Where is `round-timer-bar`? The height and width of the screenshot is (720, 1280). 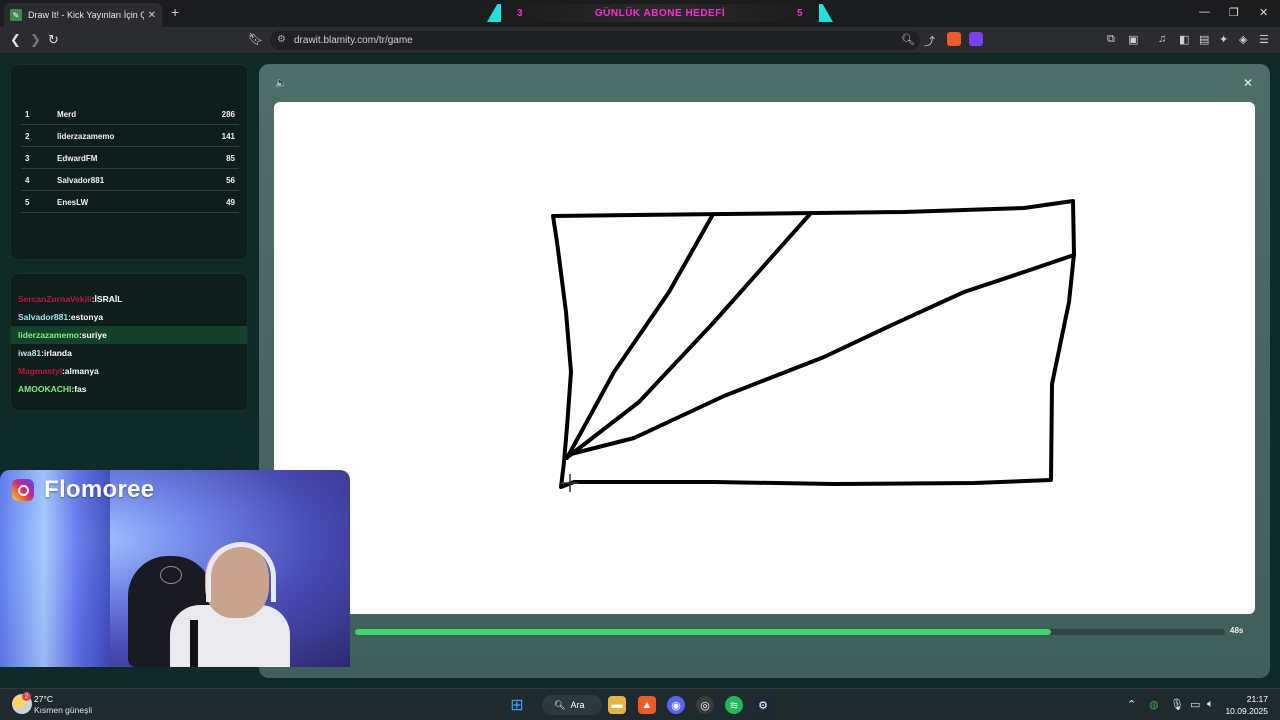
round-timer-bar is located at coordinates (790, 632).